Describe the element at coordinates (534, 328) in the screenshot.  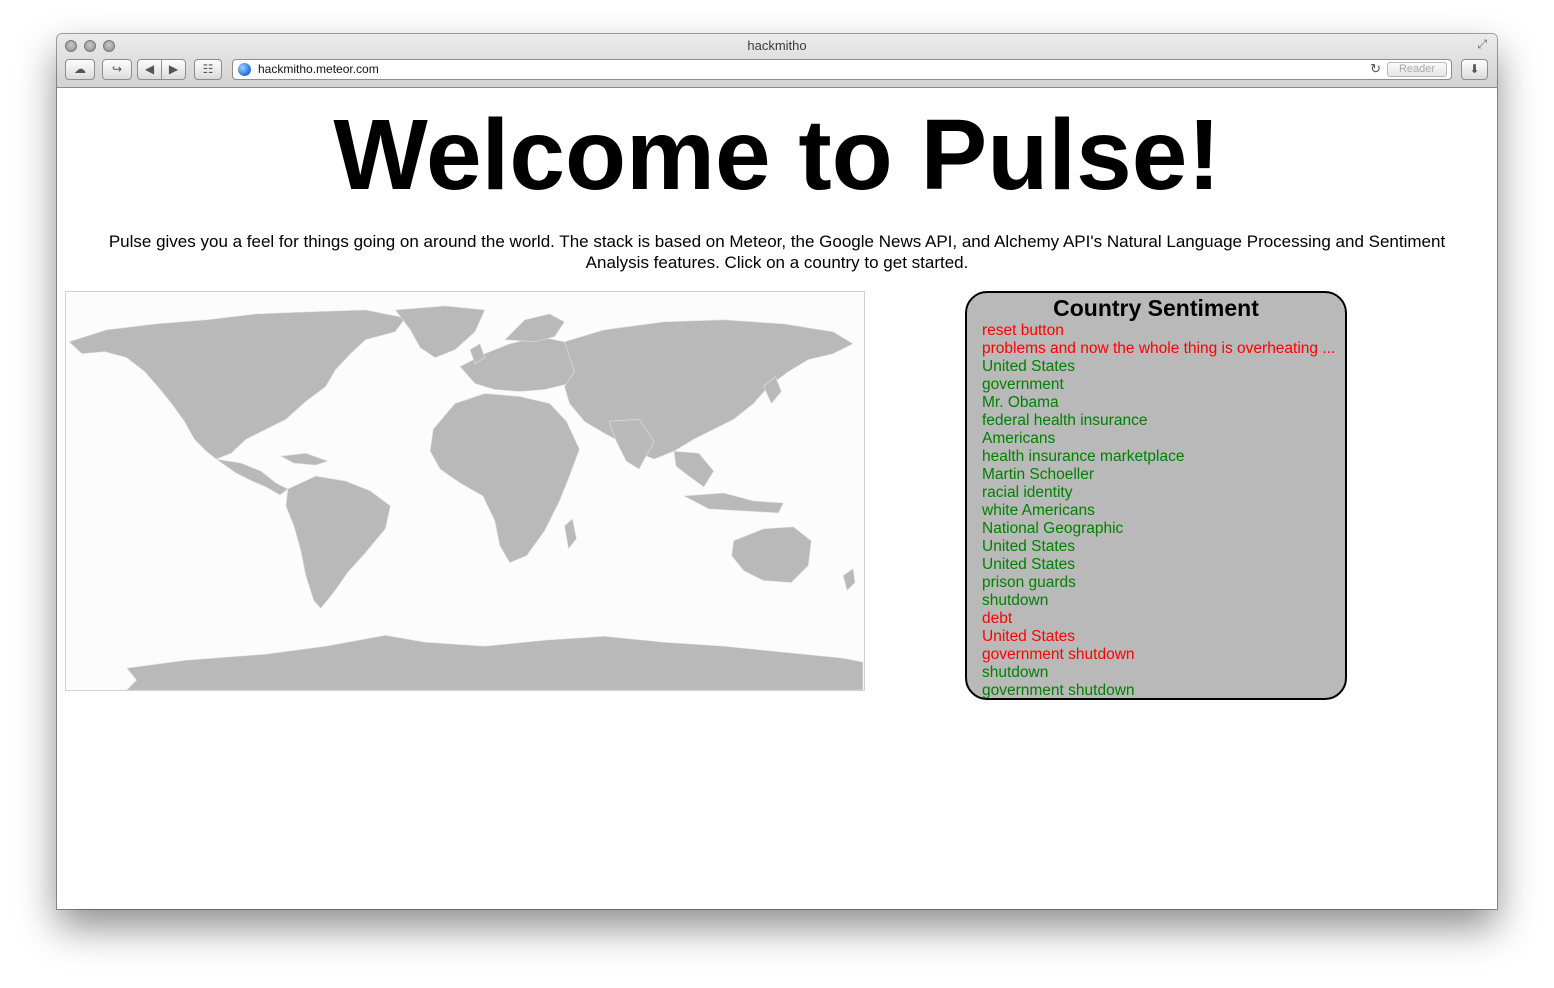
I see `country-scandinavia` at that location.